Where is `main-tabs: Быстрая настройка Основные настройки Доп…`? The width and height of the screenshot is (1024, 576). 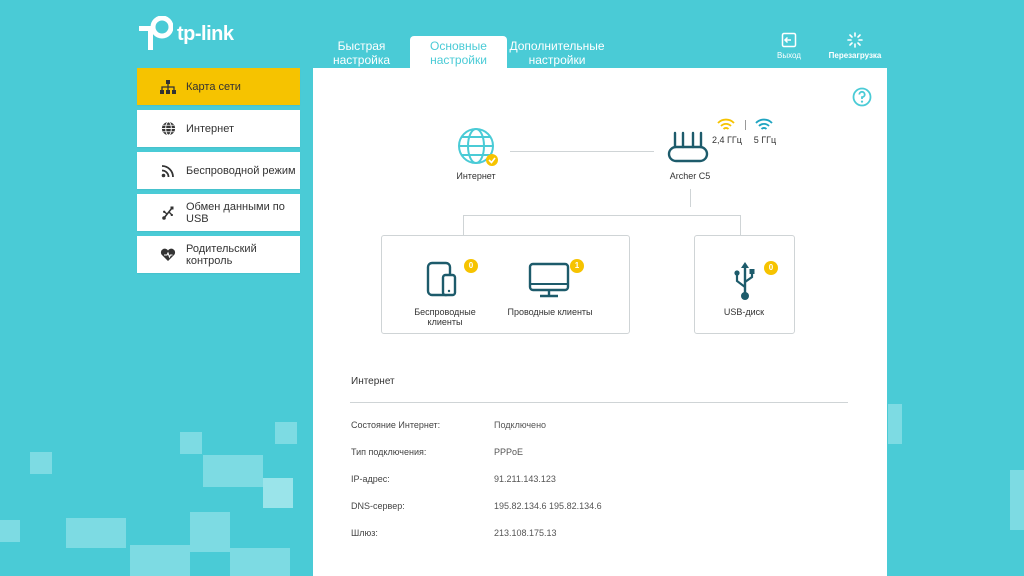
main-tabs: Быстрая настройка Основные настройки Доп… is located at coordinates (460, 52).